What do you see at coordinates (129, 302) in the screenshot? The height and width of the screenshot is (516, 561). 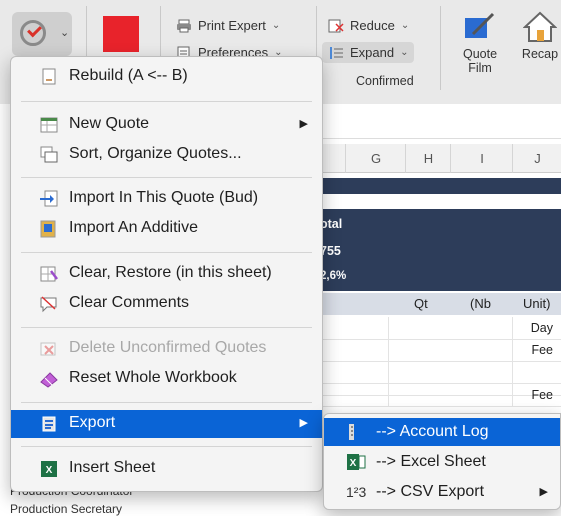 I see `menu-item-label: Clear Comments` at bounding box center [129, 302].